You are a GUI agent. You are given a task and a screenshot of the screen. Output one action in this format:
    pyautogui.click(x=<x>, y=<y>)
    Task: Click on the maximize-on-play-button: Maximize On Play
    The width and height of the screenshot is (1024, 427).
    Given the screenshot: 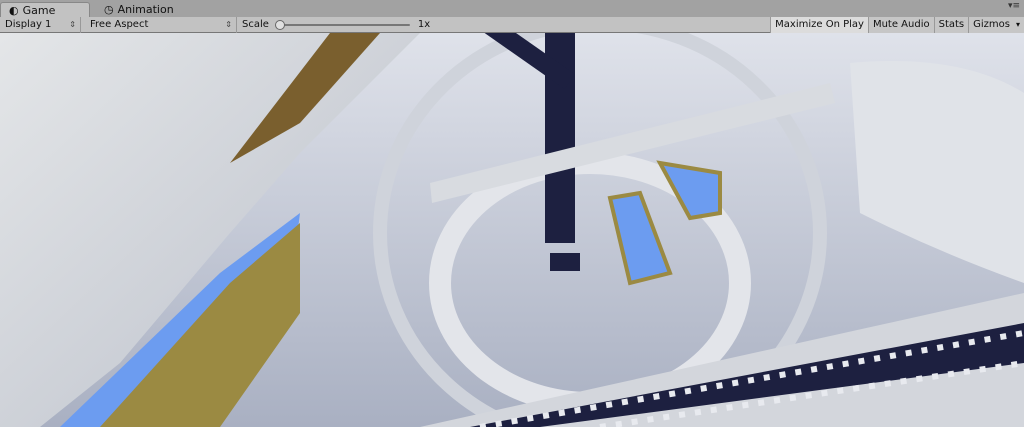 What is the action you would take?
    pyautogui.click(x=819, y=24)
    